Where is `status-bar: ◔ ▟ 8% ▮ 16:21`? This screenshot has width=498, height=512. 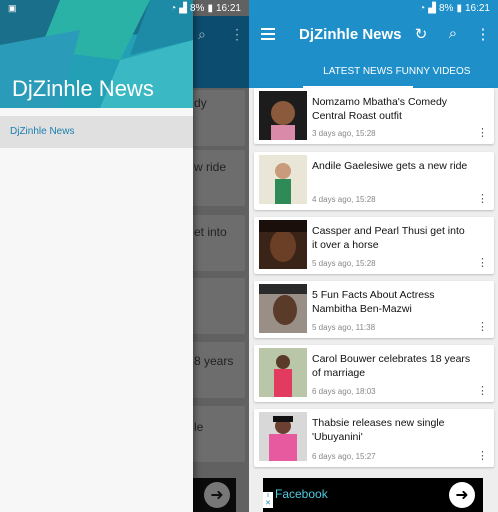
status-bar: ◔ ▟ 8% ▮ 16:21 is located at coordinates (373, 8).